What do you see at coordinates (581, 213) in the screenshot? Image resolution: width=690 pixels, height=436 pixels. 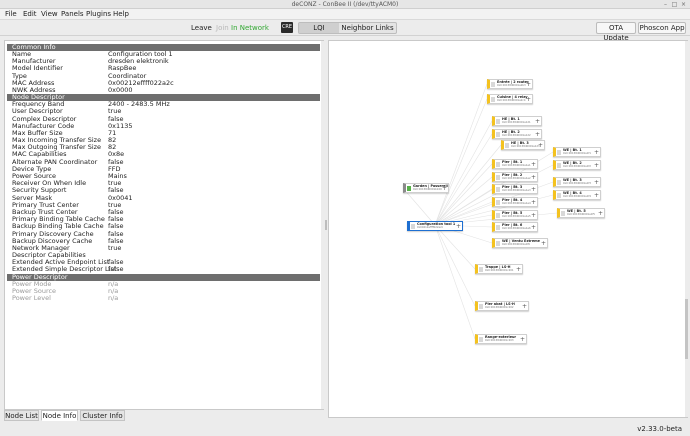 I see `network-node: WE | Bt. 5 0x0 00158d0001a1f5 +` at bounding box center [581, 213].